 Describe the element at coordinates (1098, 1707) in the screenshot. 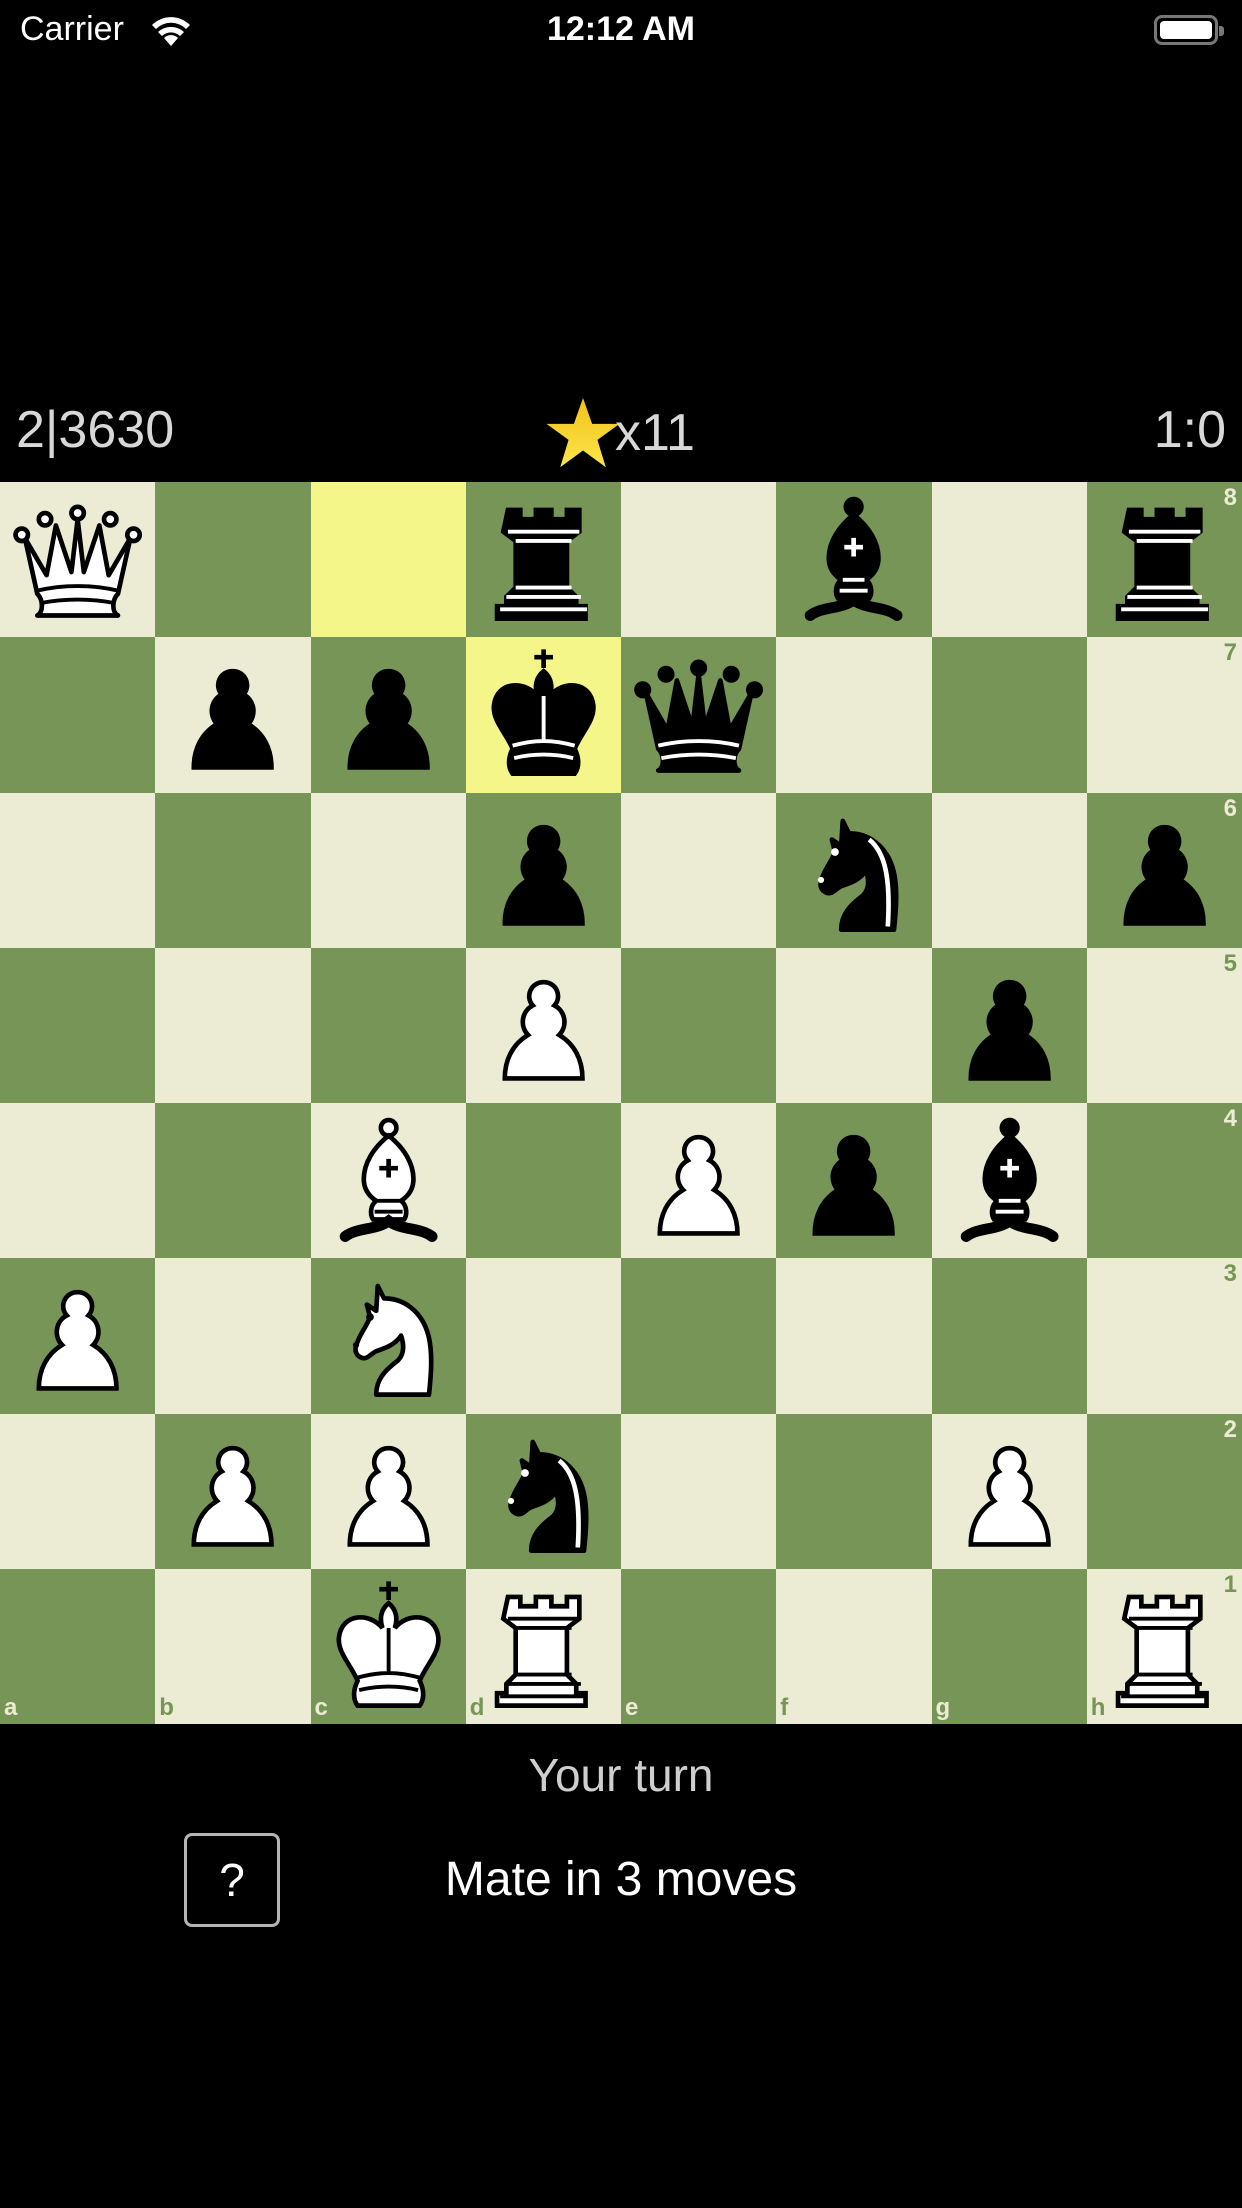

I see `file-label: h` at that location.